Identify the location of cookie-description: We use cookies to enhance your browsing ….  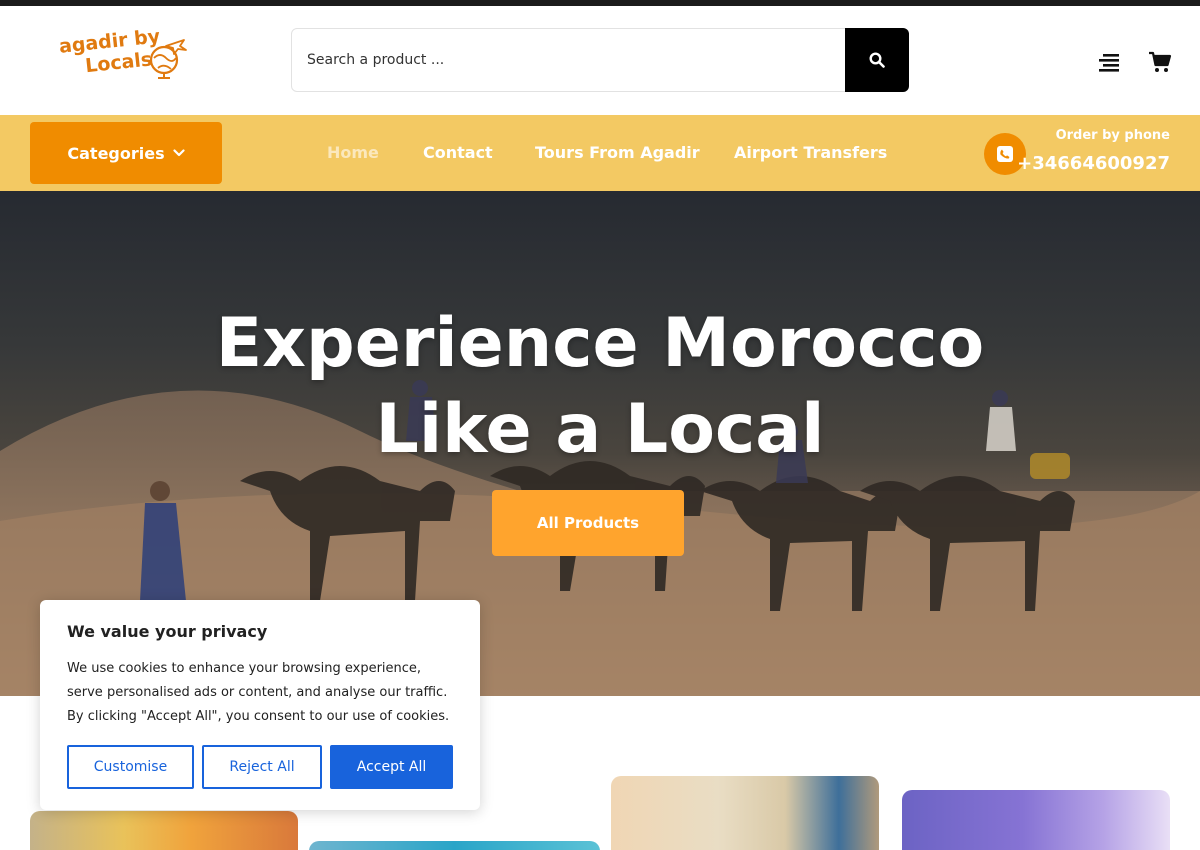
(258, 692).